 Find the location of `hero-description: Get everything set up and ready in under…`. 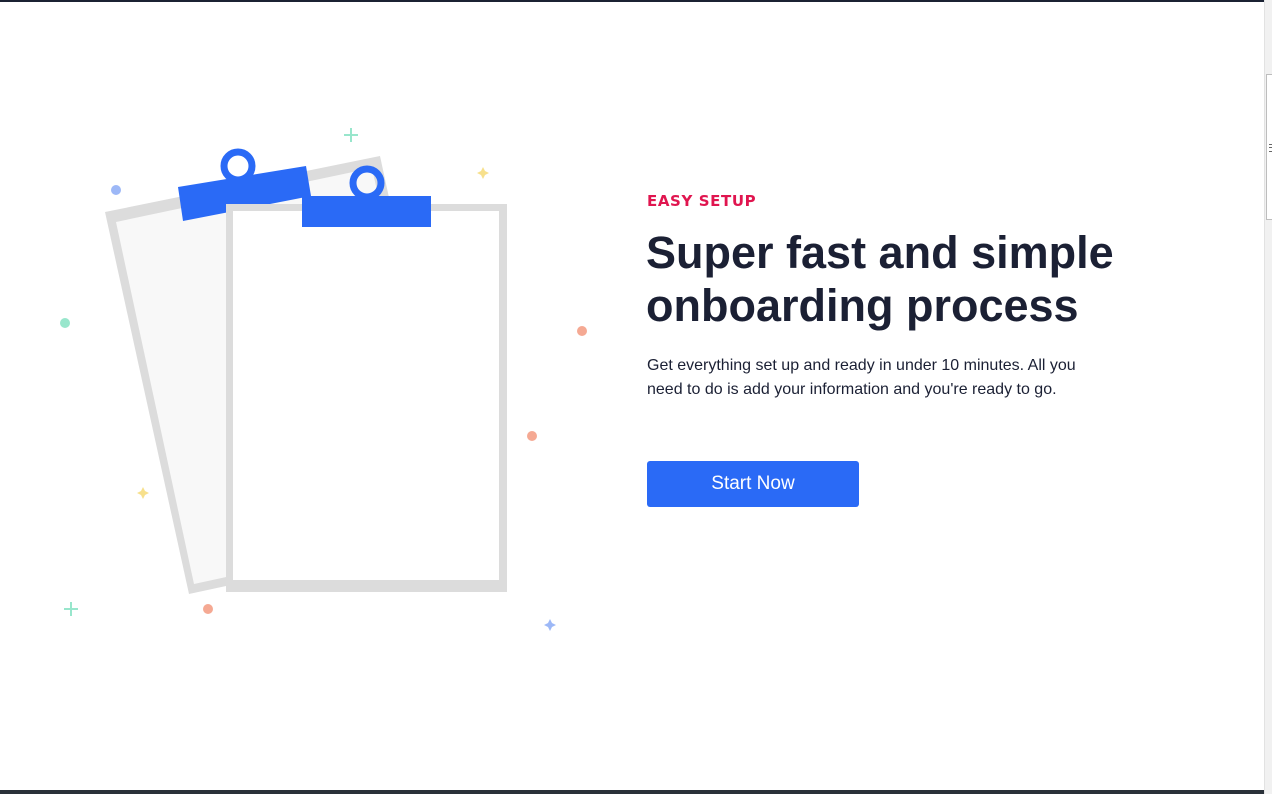

hero-description: Get everything set up and ready in under… is located at coordinates (861, 377).